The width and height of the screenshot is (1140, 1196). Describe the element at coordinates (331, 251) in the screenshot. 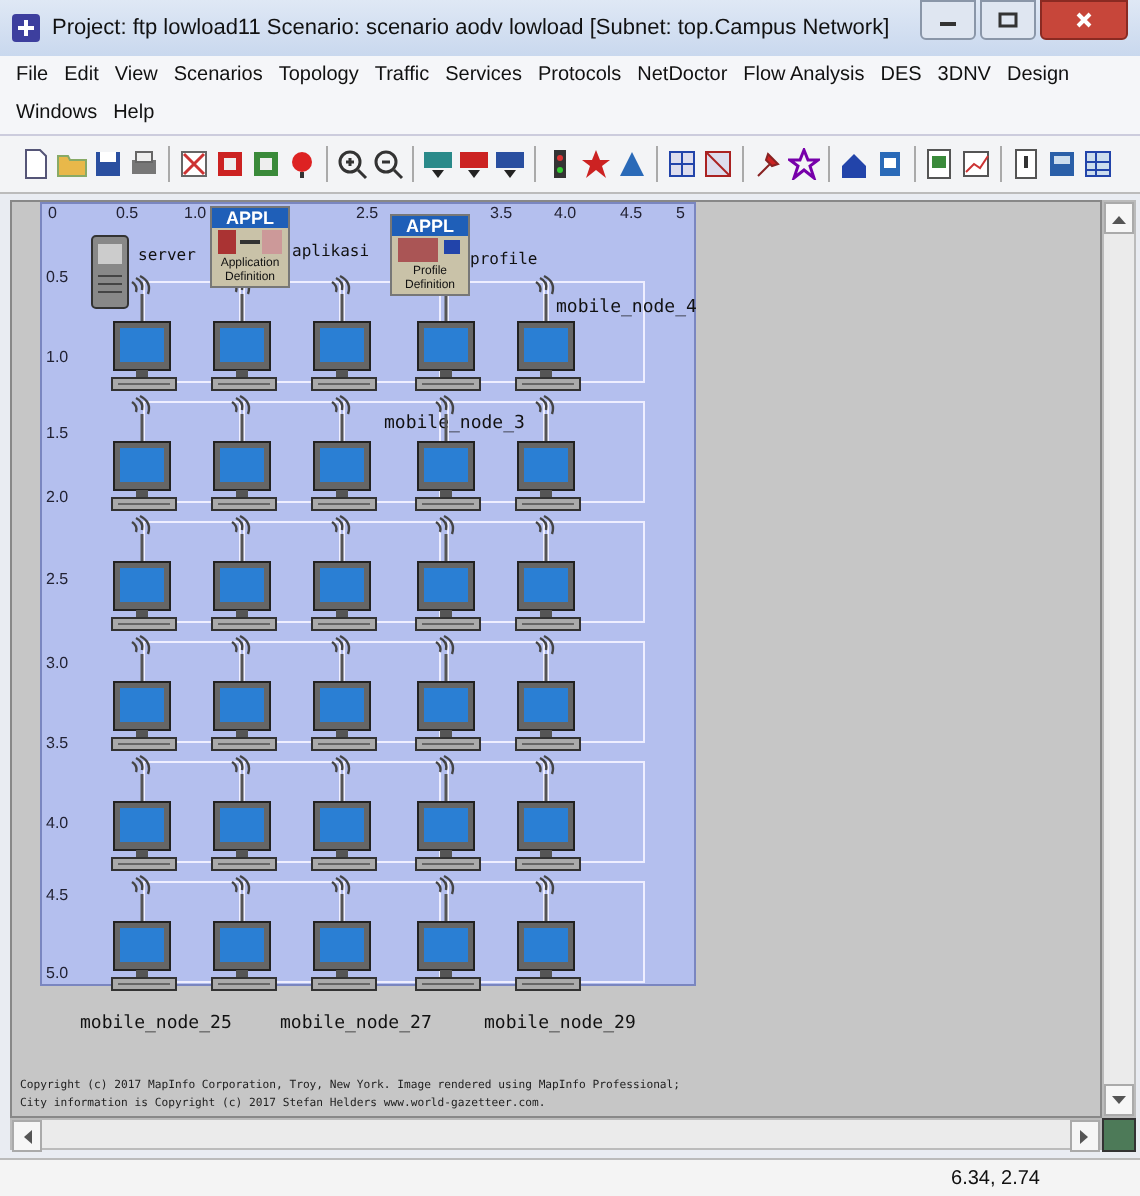

I see `node-label: aplikasi` at that location.